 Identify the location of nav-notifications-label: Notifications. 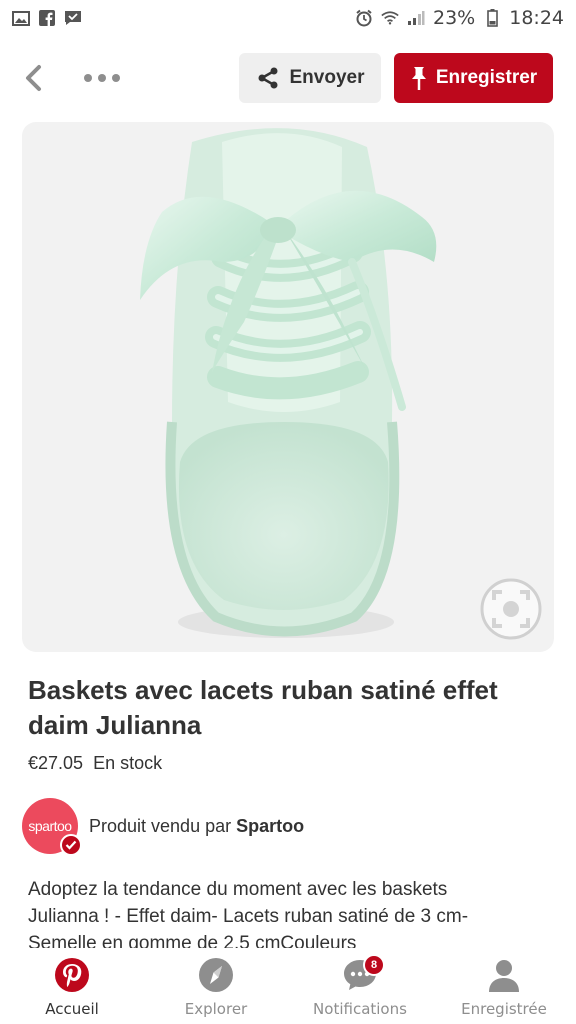
(360, 1009).